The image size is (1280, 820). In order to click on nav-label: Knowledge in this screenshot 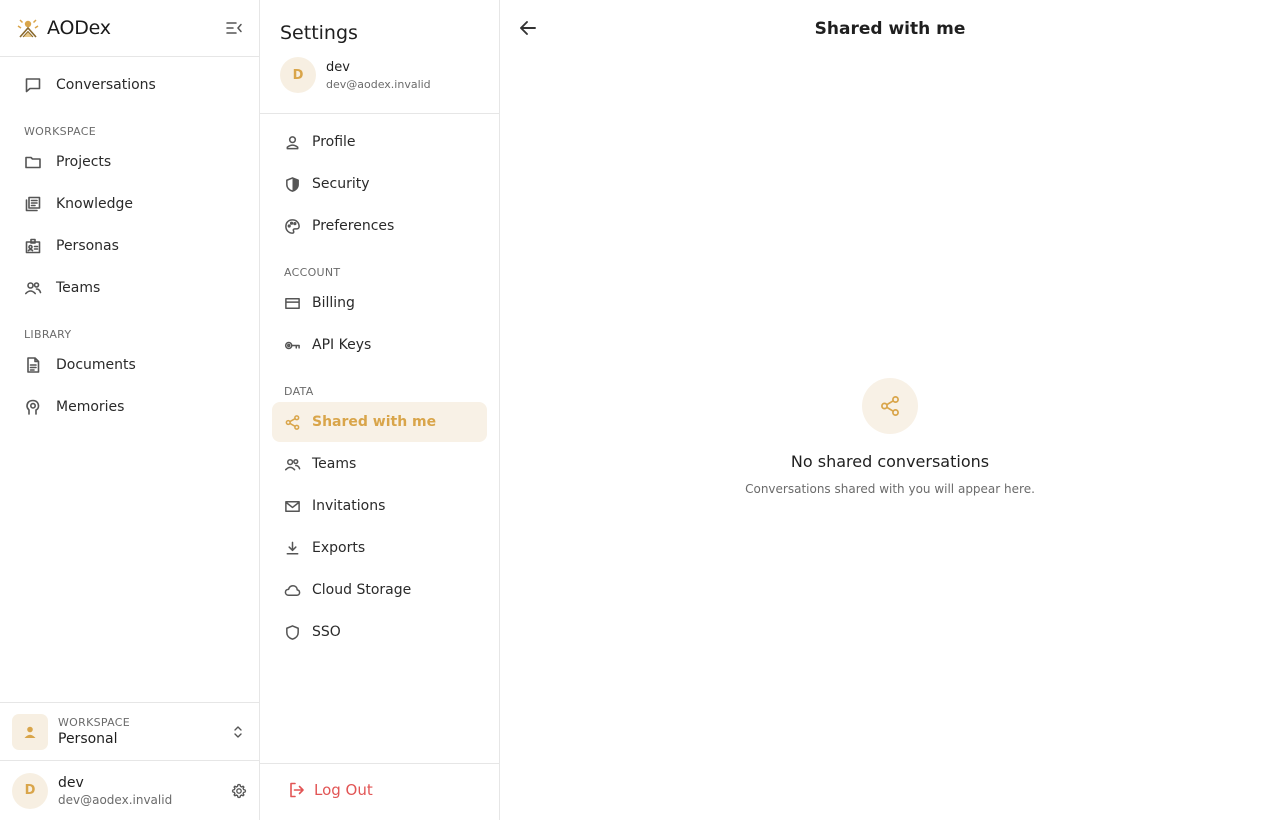, I will do `click(94, 204)`.